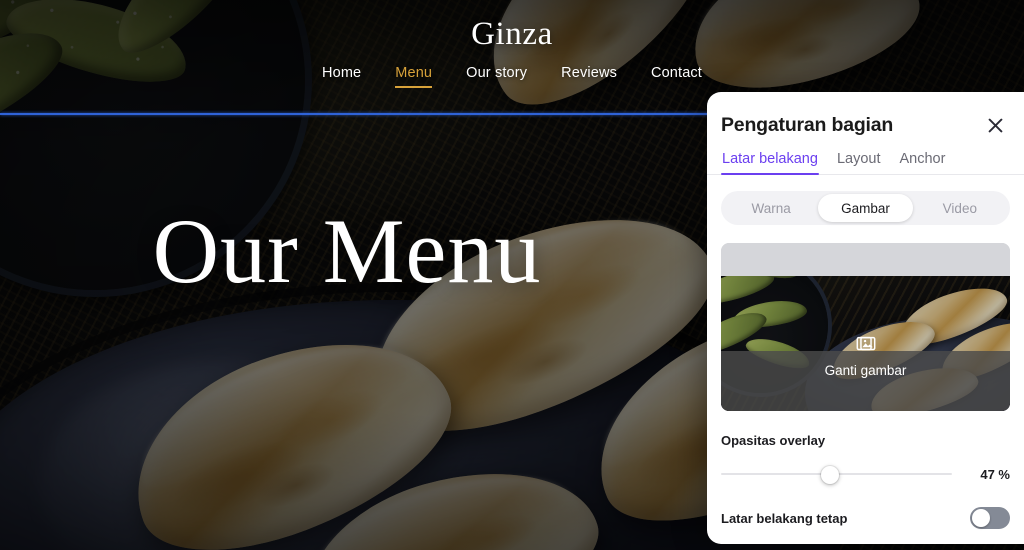 This screenshot has height=550, width=1024. What do you see at coordinates (341, 75) in the screenshot?
I see `nav-item-home: Home` at bounding box center [341, 75].